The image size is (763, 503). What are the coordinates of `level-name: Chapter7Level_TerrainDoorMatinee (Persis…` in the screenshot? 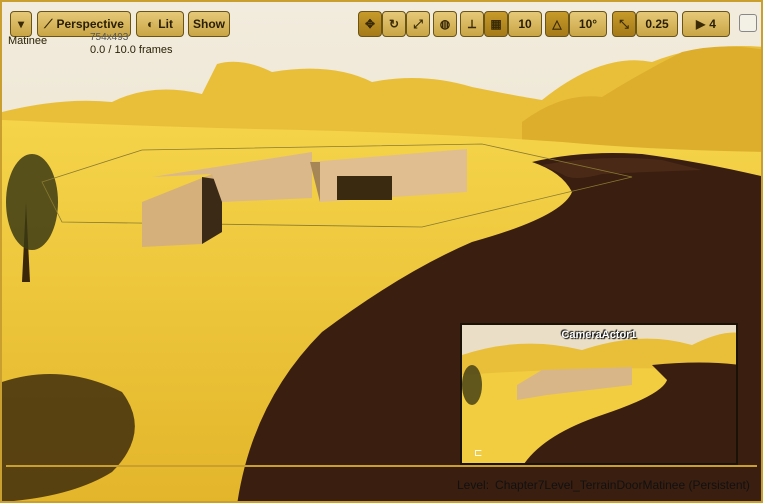 It's located at (622, 485).